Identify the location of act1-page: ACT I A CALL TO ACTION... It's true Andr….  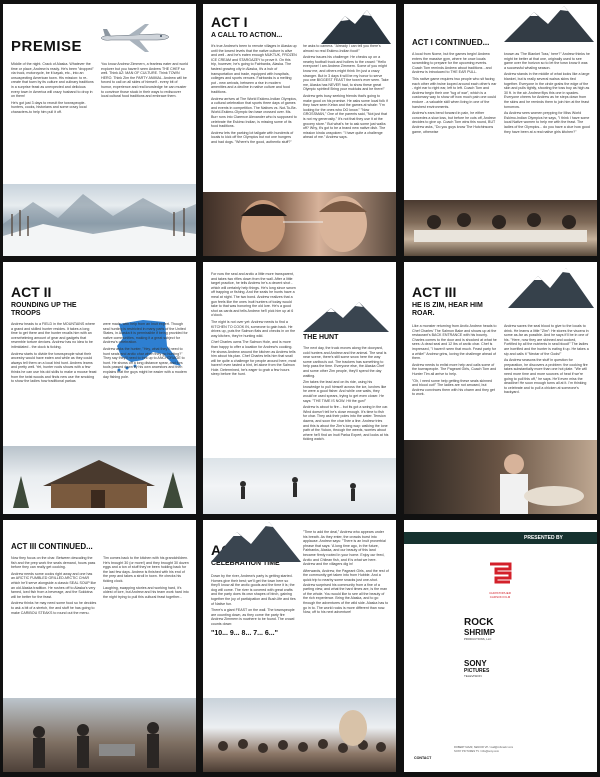
(299, 130).